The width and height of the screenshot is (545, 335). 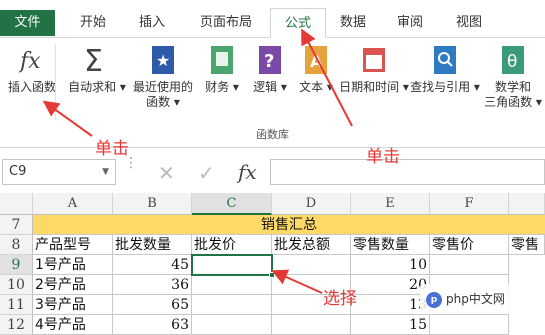 What do you see at coordinates (383, 157) in the screenshot?
I see `annotation-click-2: 单击` at bounding box center [383, 157].